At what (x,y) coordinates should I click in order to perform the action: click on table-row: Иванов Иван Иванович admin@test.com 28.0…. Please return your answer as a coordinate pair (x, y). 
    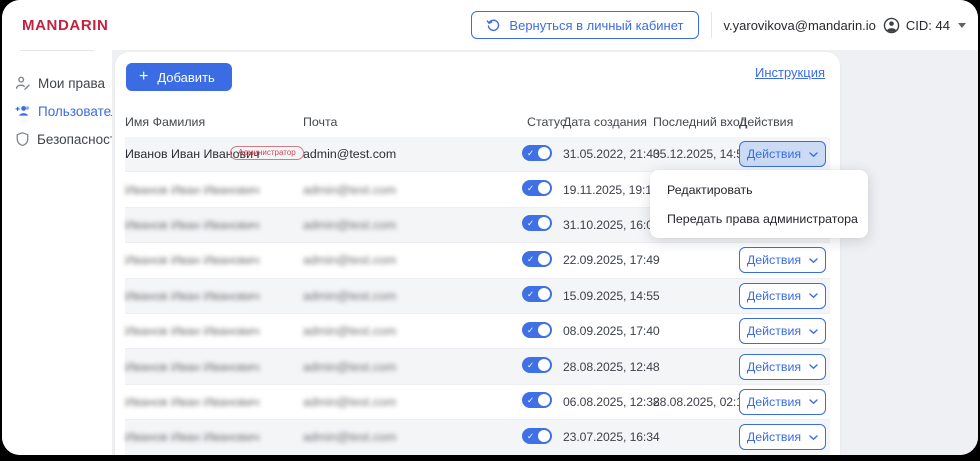
    Looking at the image, I should click on (477, 367).